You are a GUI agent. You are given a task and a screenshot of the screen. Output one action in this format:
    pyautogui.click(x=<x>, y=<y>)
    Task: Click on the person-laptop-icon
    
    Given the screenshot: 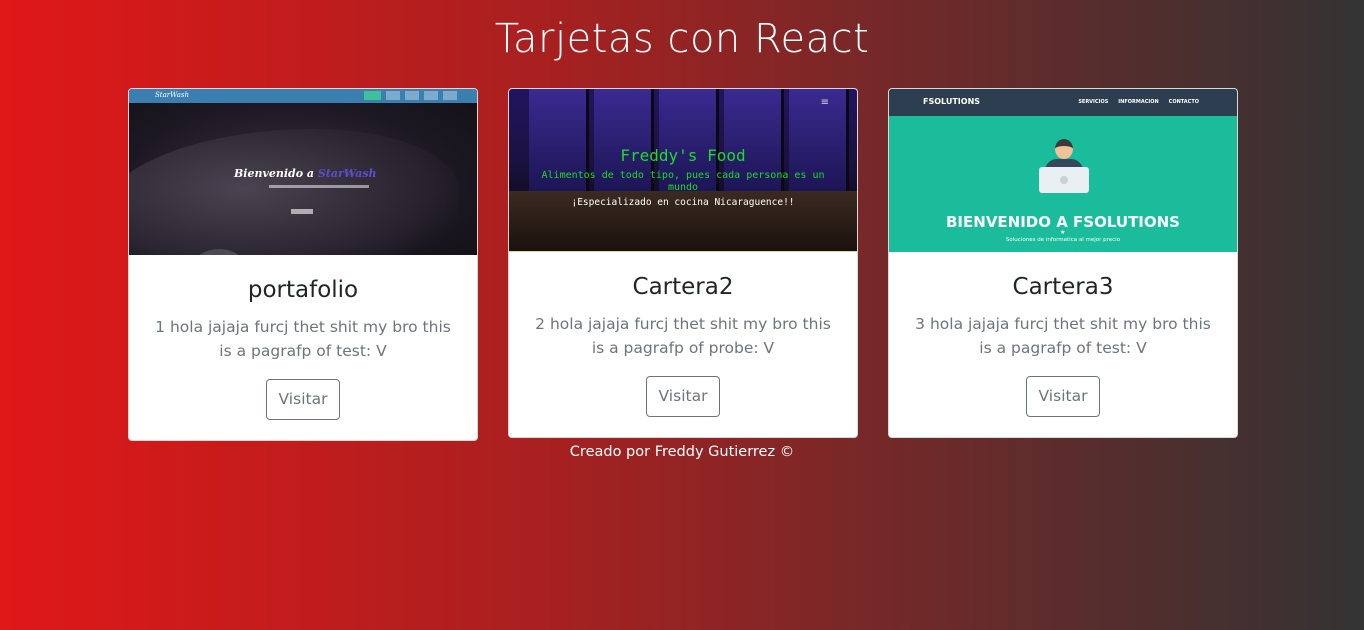 What is the action you would take?
    pyautogui.click(x=1064, y=170)
    